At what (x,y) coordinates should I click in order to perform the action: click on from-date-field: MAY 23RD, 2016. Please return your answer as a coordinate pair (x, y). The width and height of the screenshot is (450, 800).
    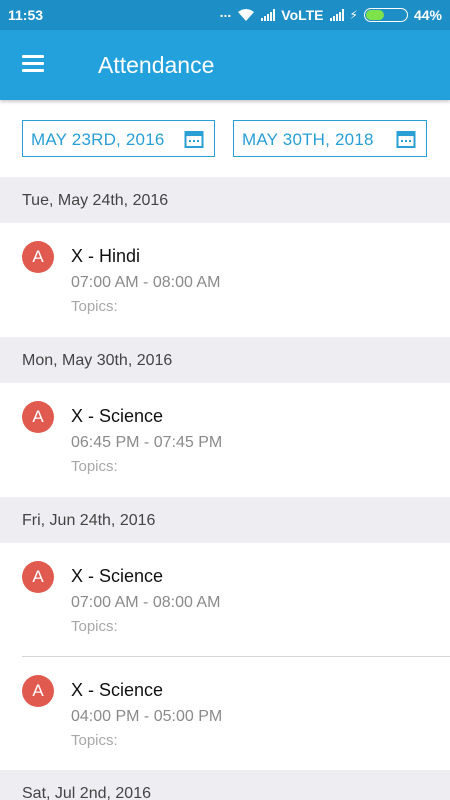
    Looking at the image, I should click on (118, 138).